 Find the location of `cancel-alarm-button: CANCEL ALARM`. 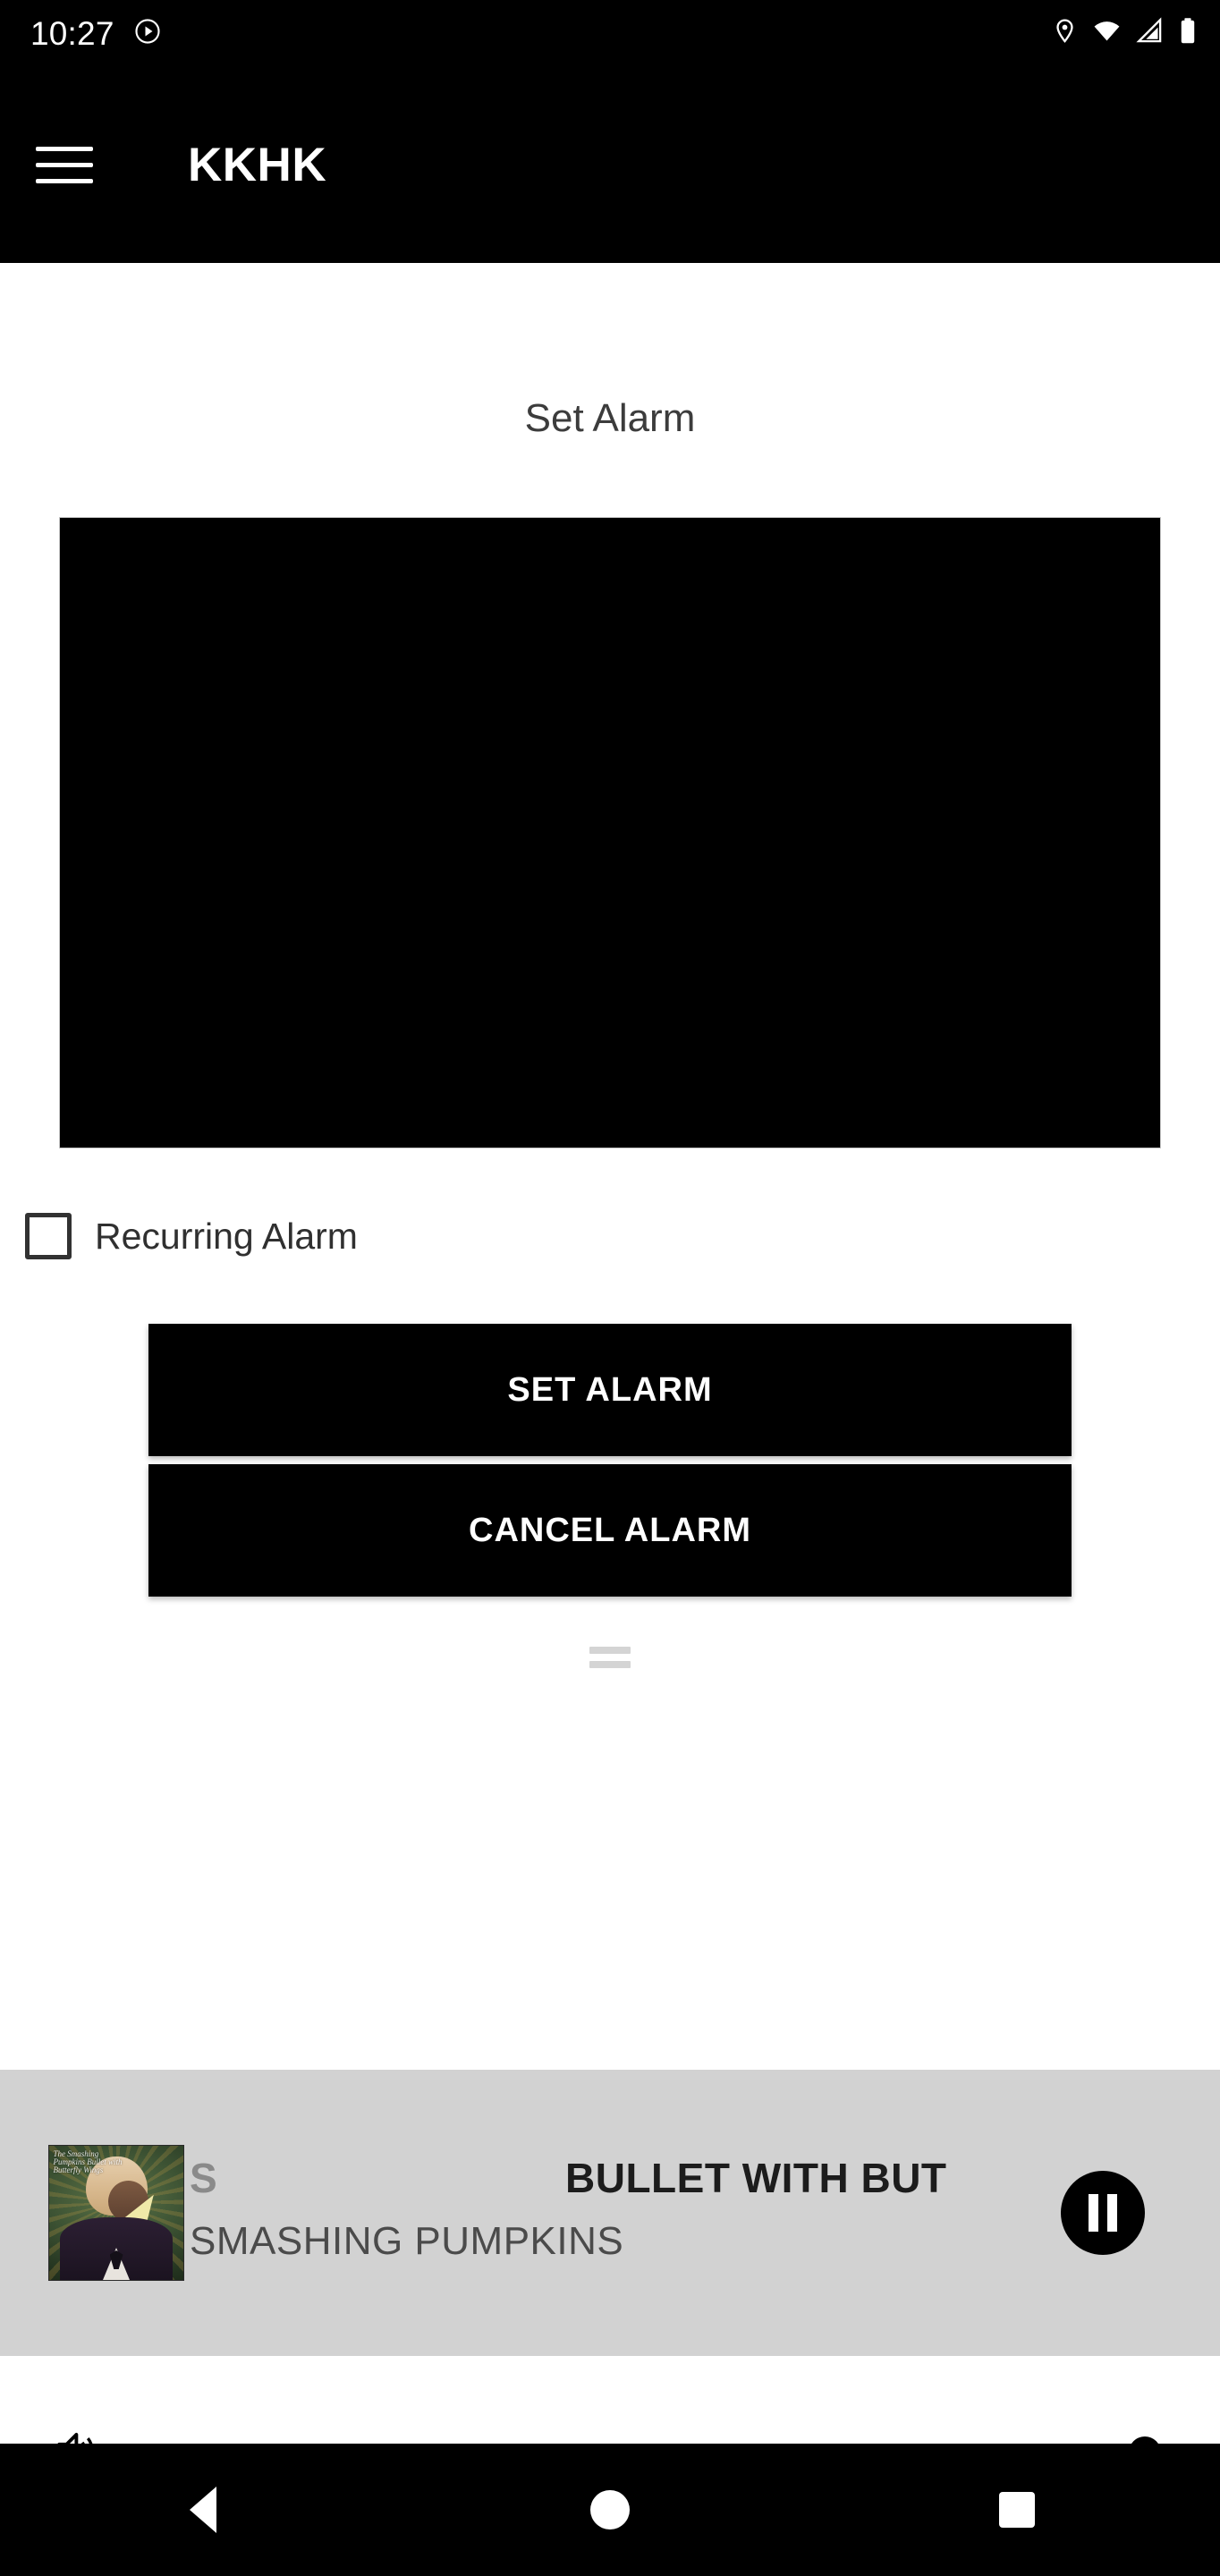

cancel-alarm-button: CANCEL ALARM is located at coordinates (610, 1530).